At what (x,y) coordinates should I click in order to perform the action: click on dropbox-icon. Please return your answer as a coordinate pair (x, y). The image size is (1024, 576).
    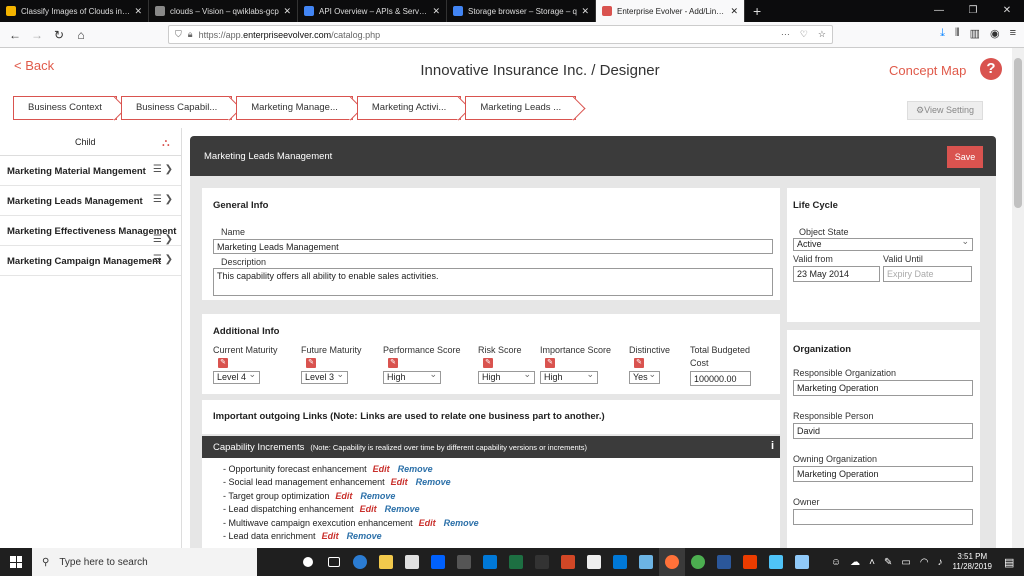
    Looking at the image, I should click on (438, 562).